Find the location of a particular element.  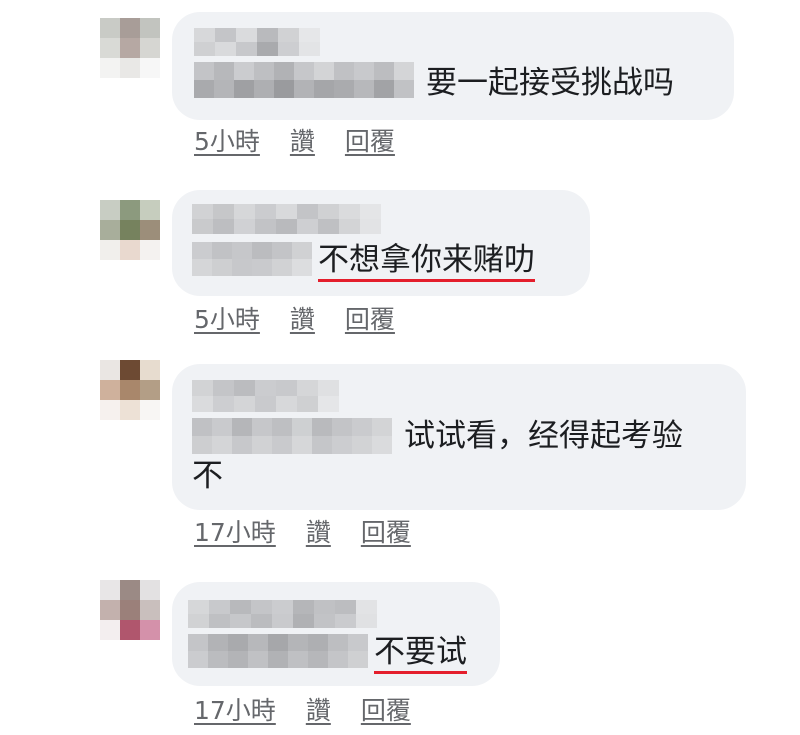

comment-text-blurred is located at coordinates (278, 651).